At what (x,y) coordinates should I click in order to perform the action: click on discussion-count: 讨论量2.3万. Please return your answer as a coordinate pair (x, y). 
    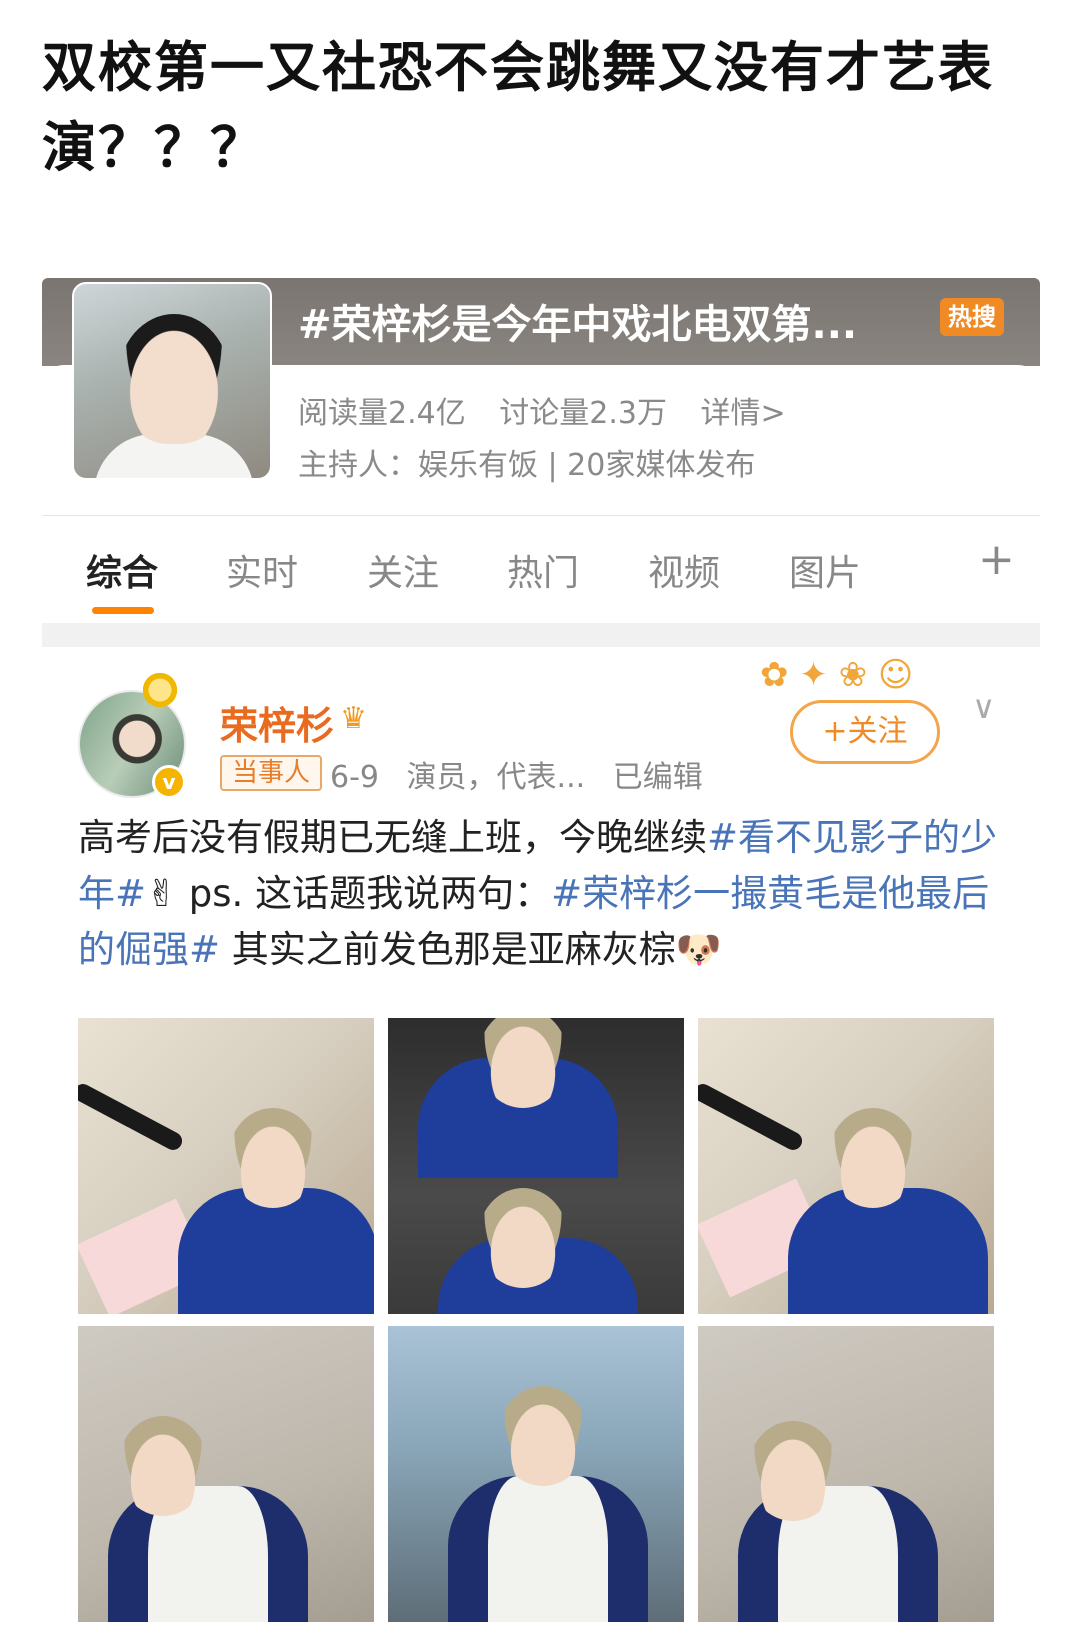
    Looking at the image, I should click on (583, 413).